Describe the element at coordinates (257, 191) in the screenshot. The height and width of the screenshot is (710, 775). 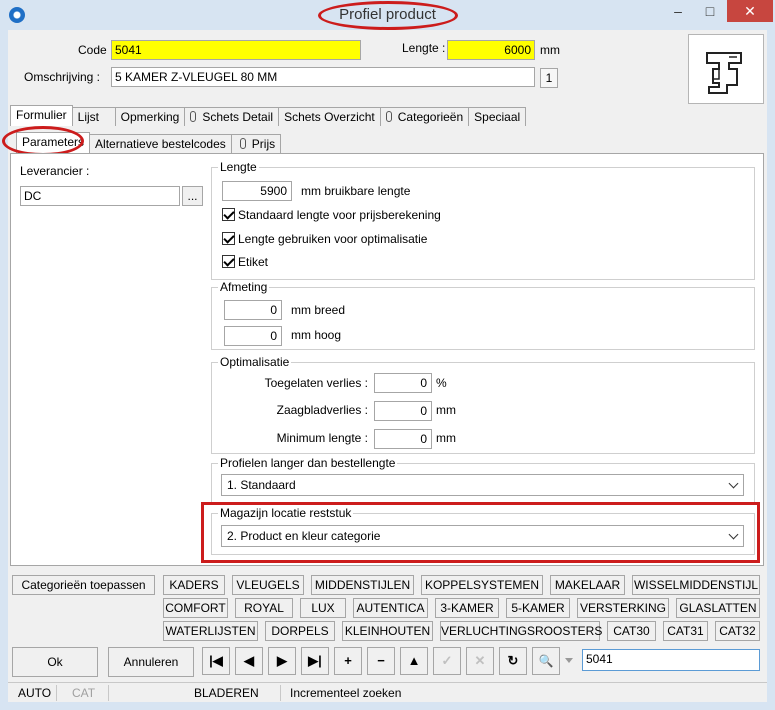
I see `bruikbare-lengte-input: 5900` at that location.